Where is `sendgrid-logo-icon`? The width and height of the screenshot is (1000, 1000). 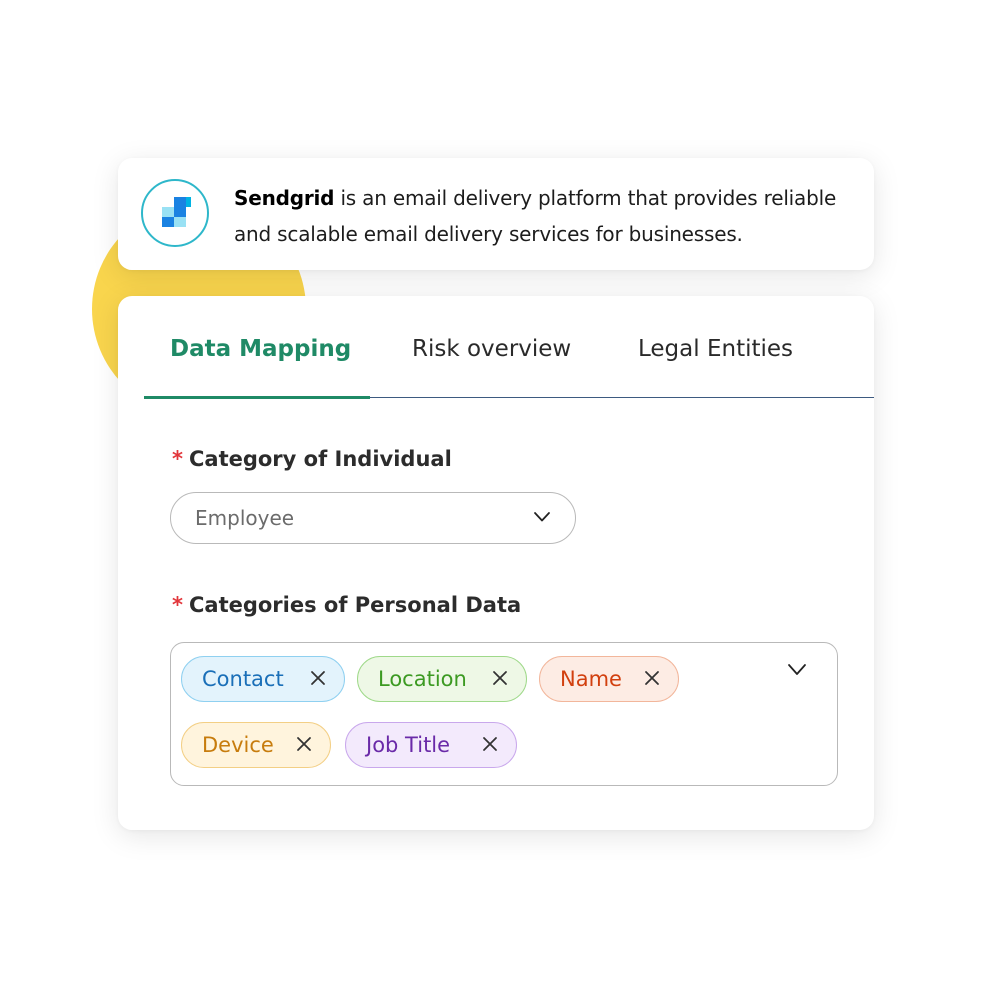 sendgrid-logo-icon is located at coordinates (175, 213).